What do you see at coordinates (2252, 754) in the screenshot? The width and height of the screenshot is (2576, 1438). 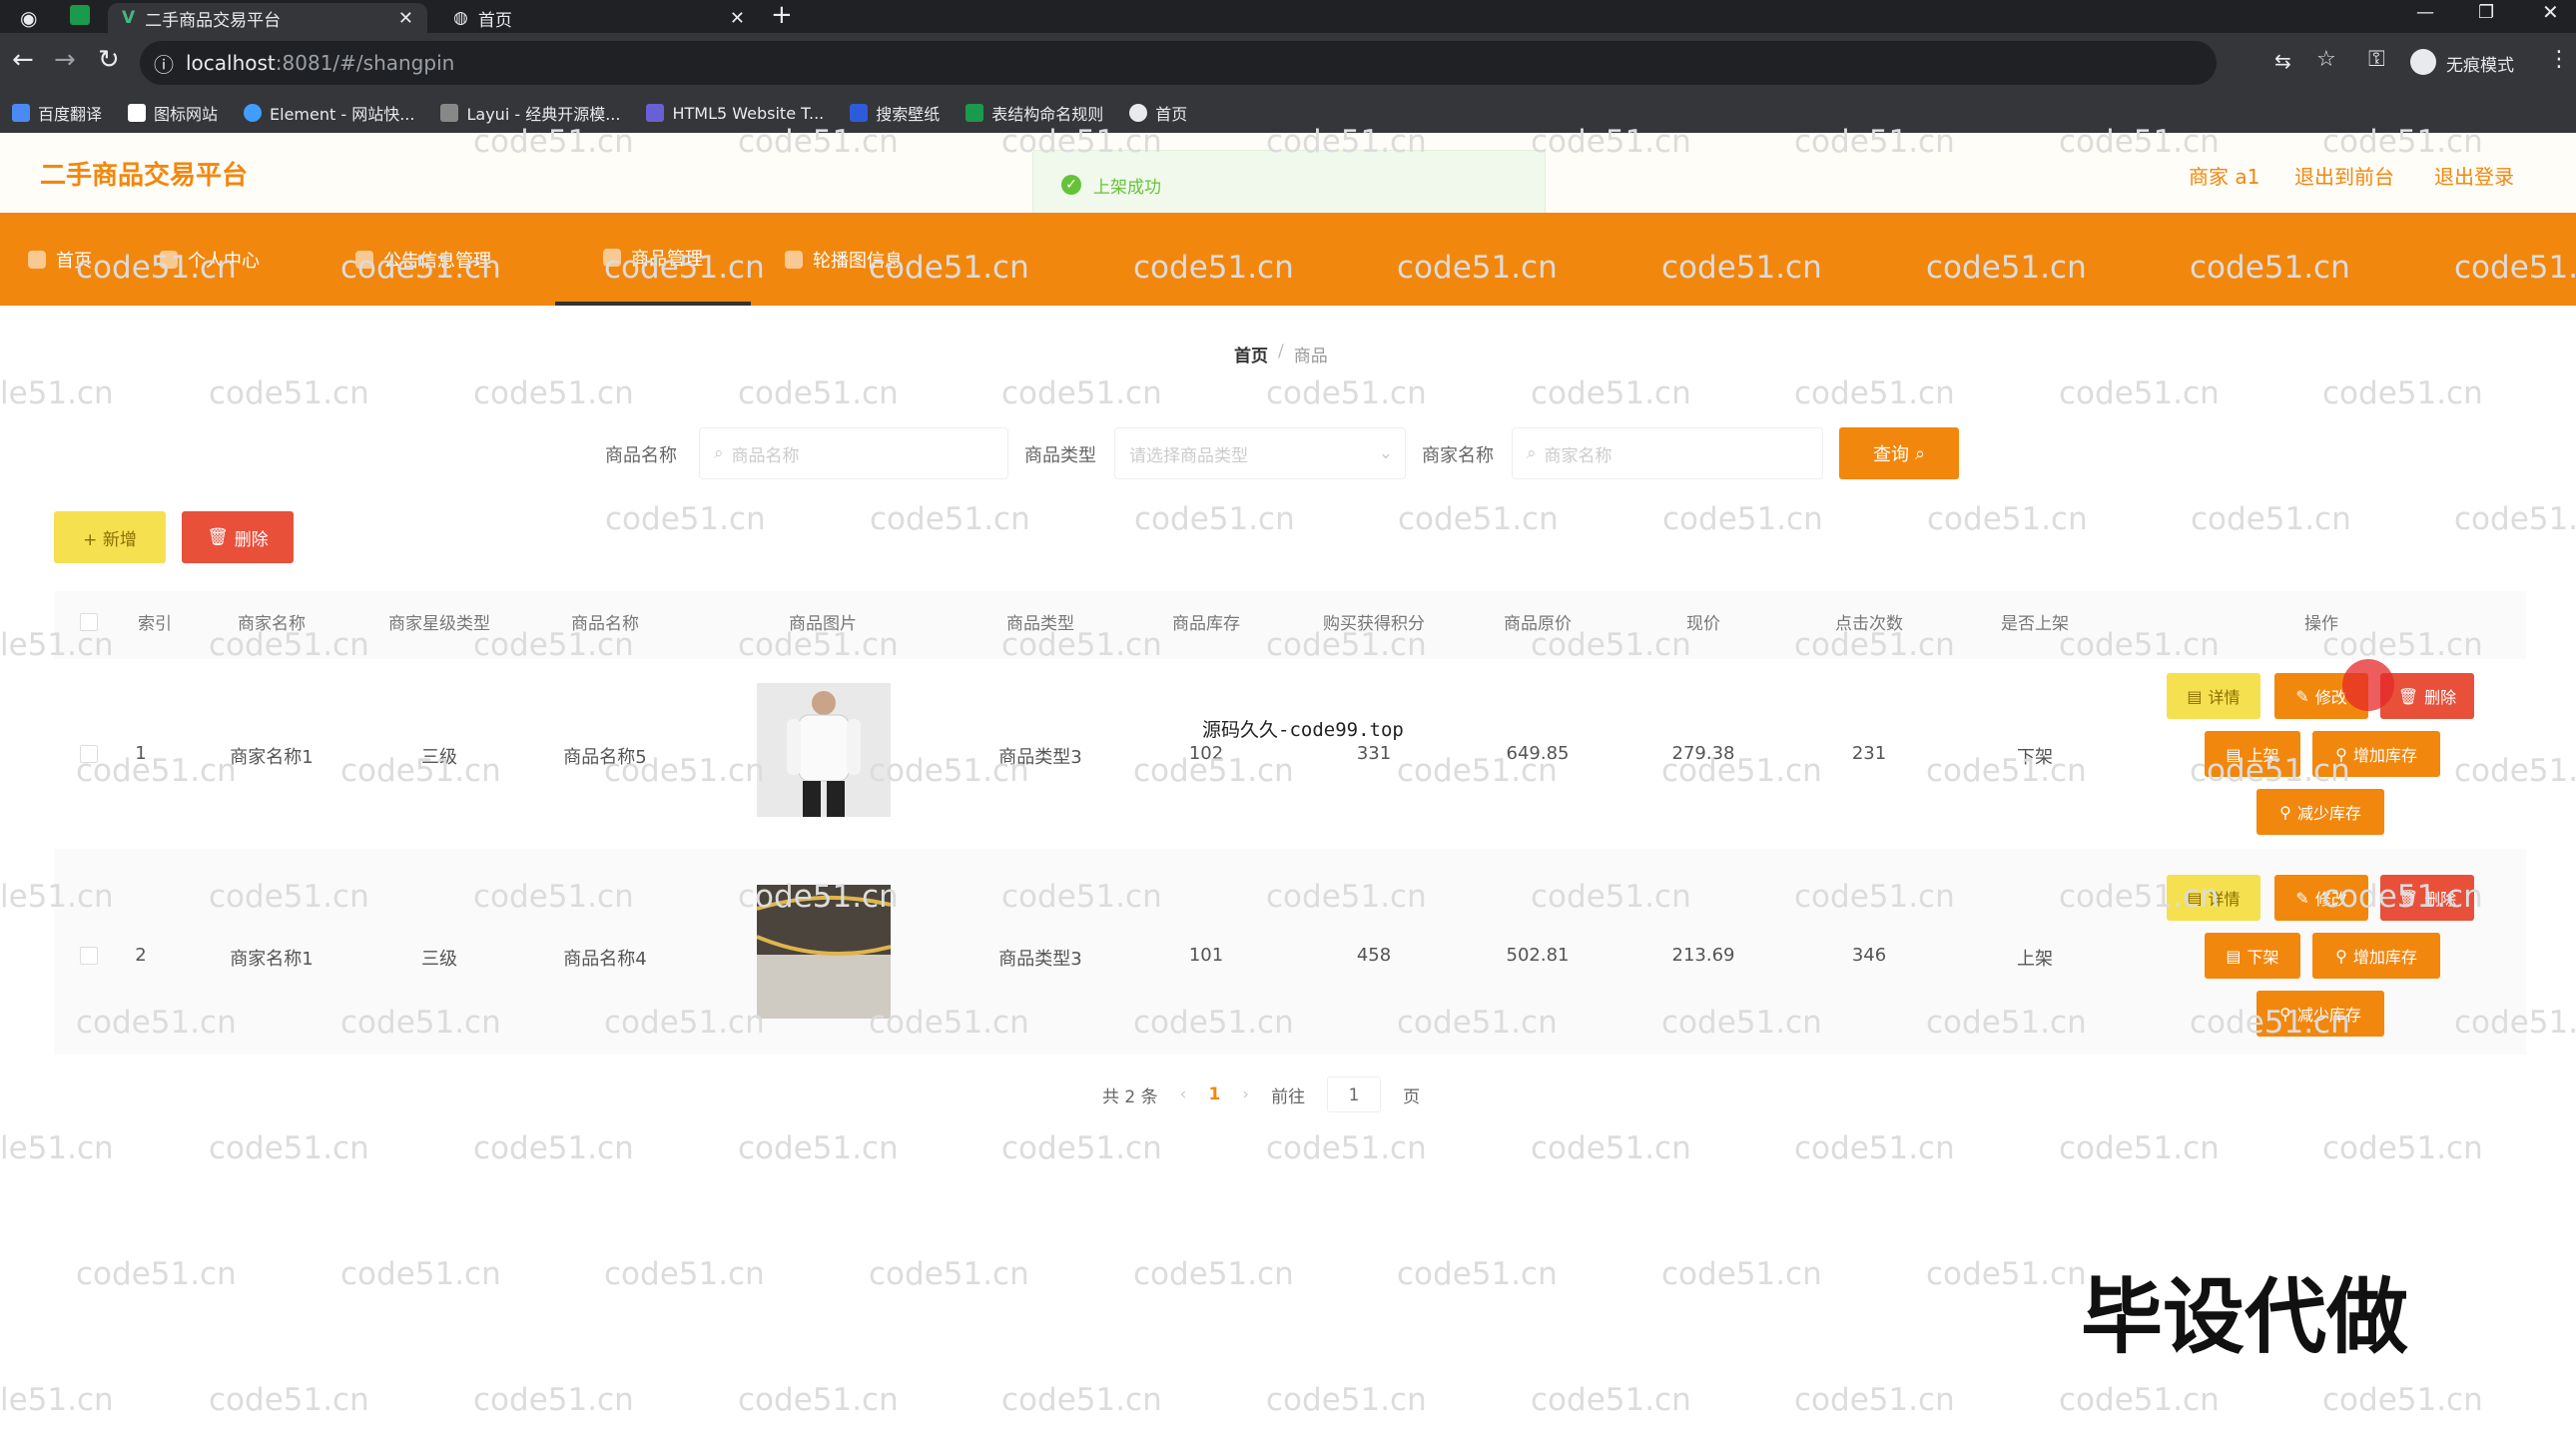 I see `list-toggle-button: ▤ 上架` at bounding box center [2252, 754].